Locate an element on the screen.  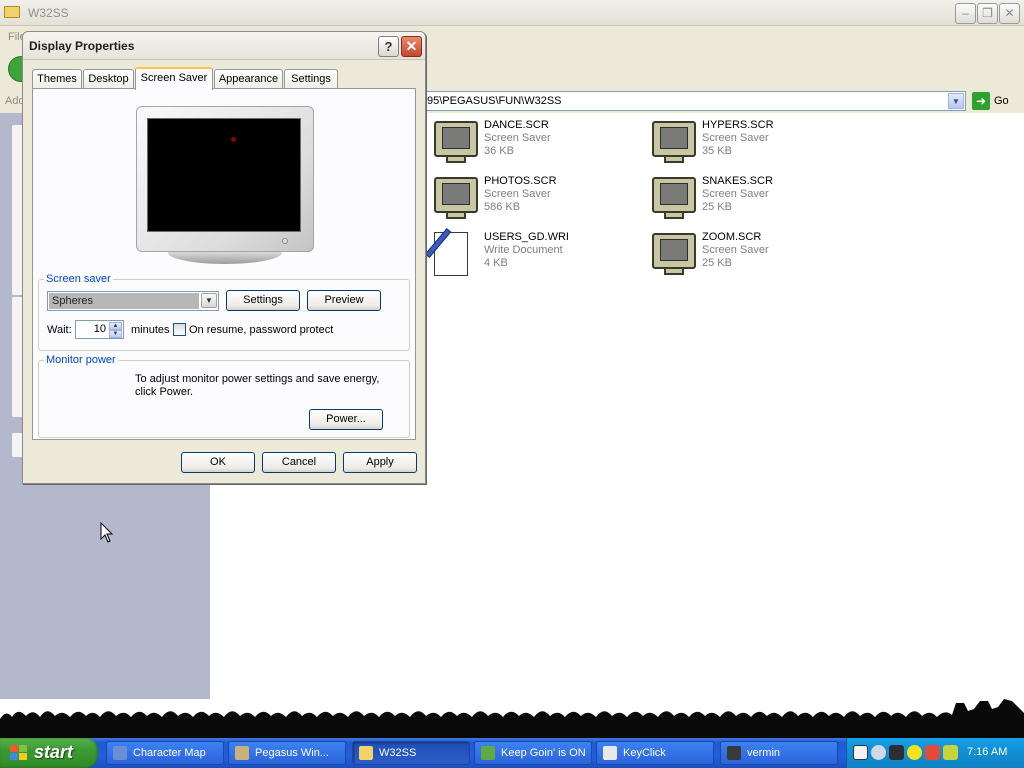
maximize-button: ❐ is located at coordinates (987, 13).